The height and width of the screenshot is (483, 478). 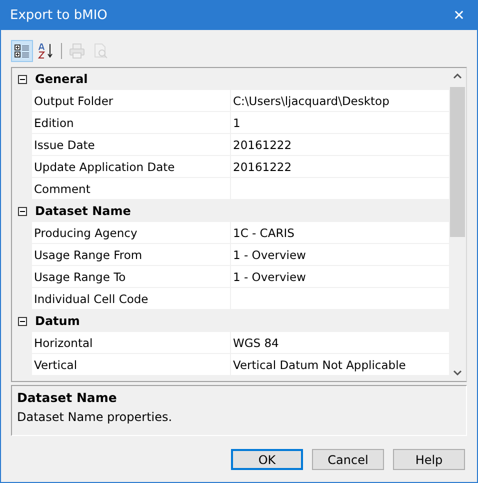 What do you see at coordinates (131, 364) in the screenshot?
I see `property-name: Vertical` at bounding box center [131, 364].